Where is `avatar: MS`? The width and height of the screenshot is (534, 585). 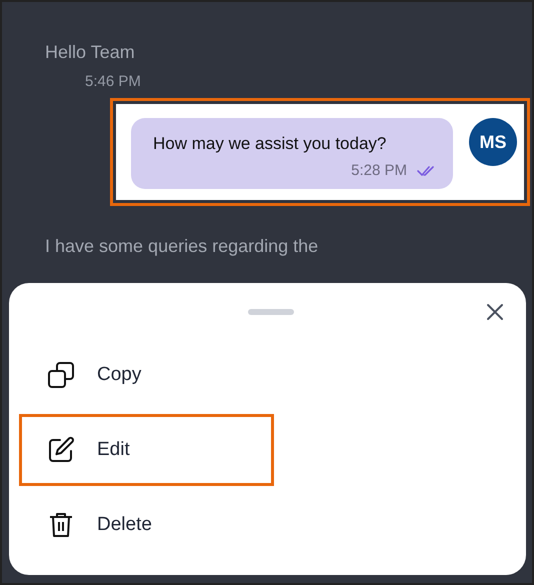 avatar: MS is located at coordinates (493, 142).